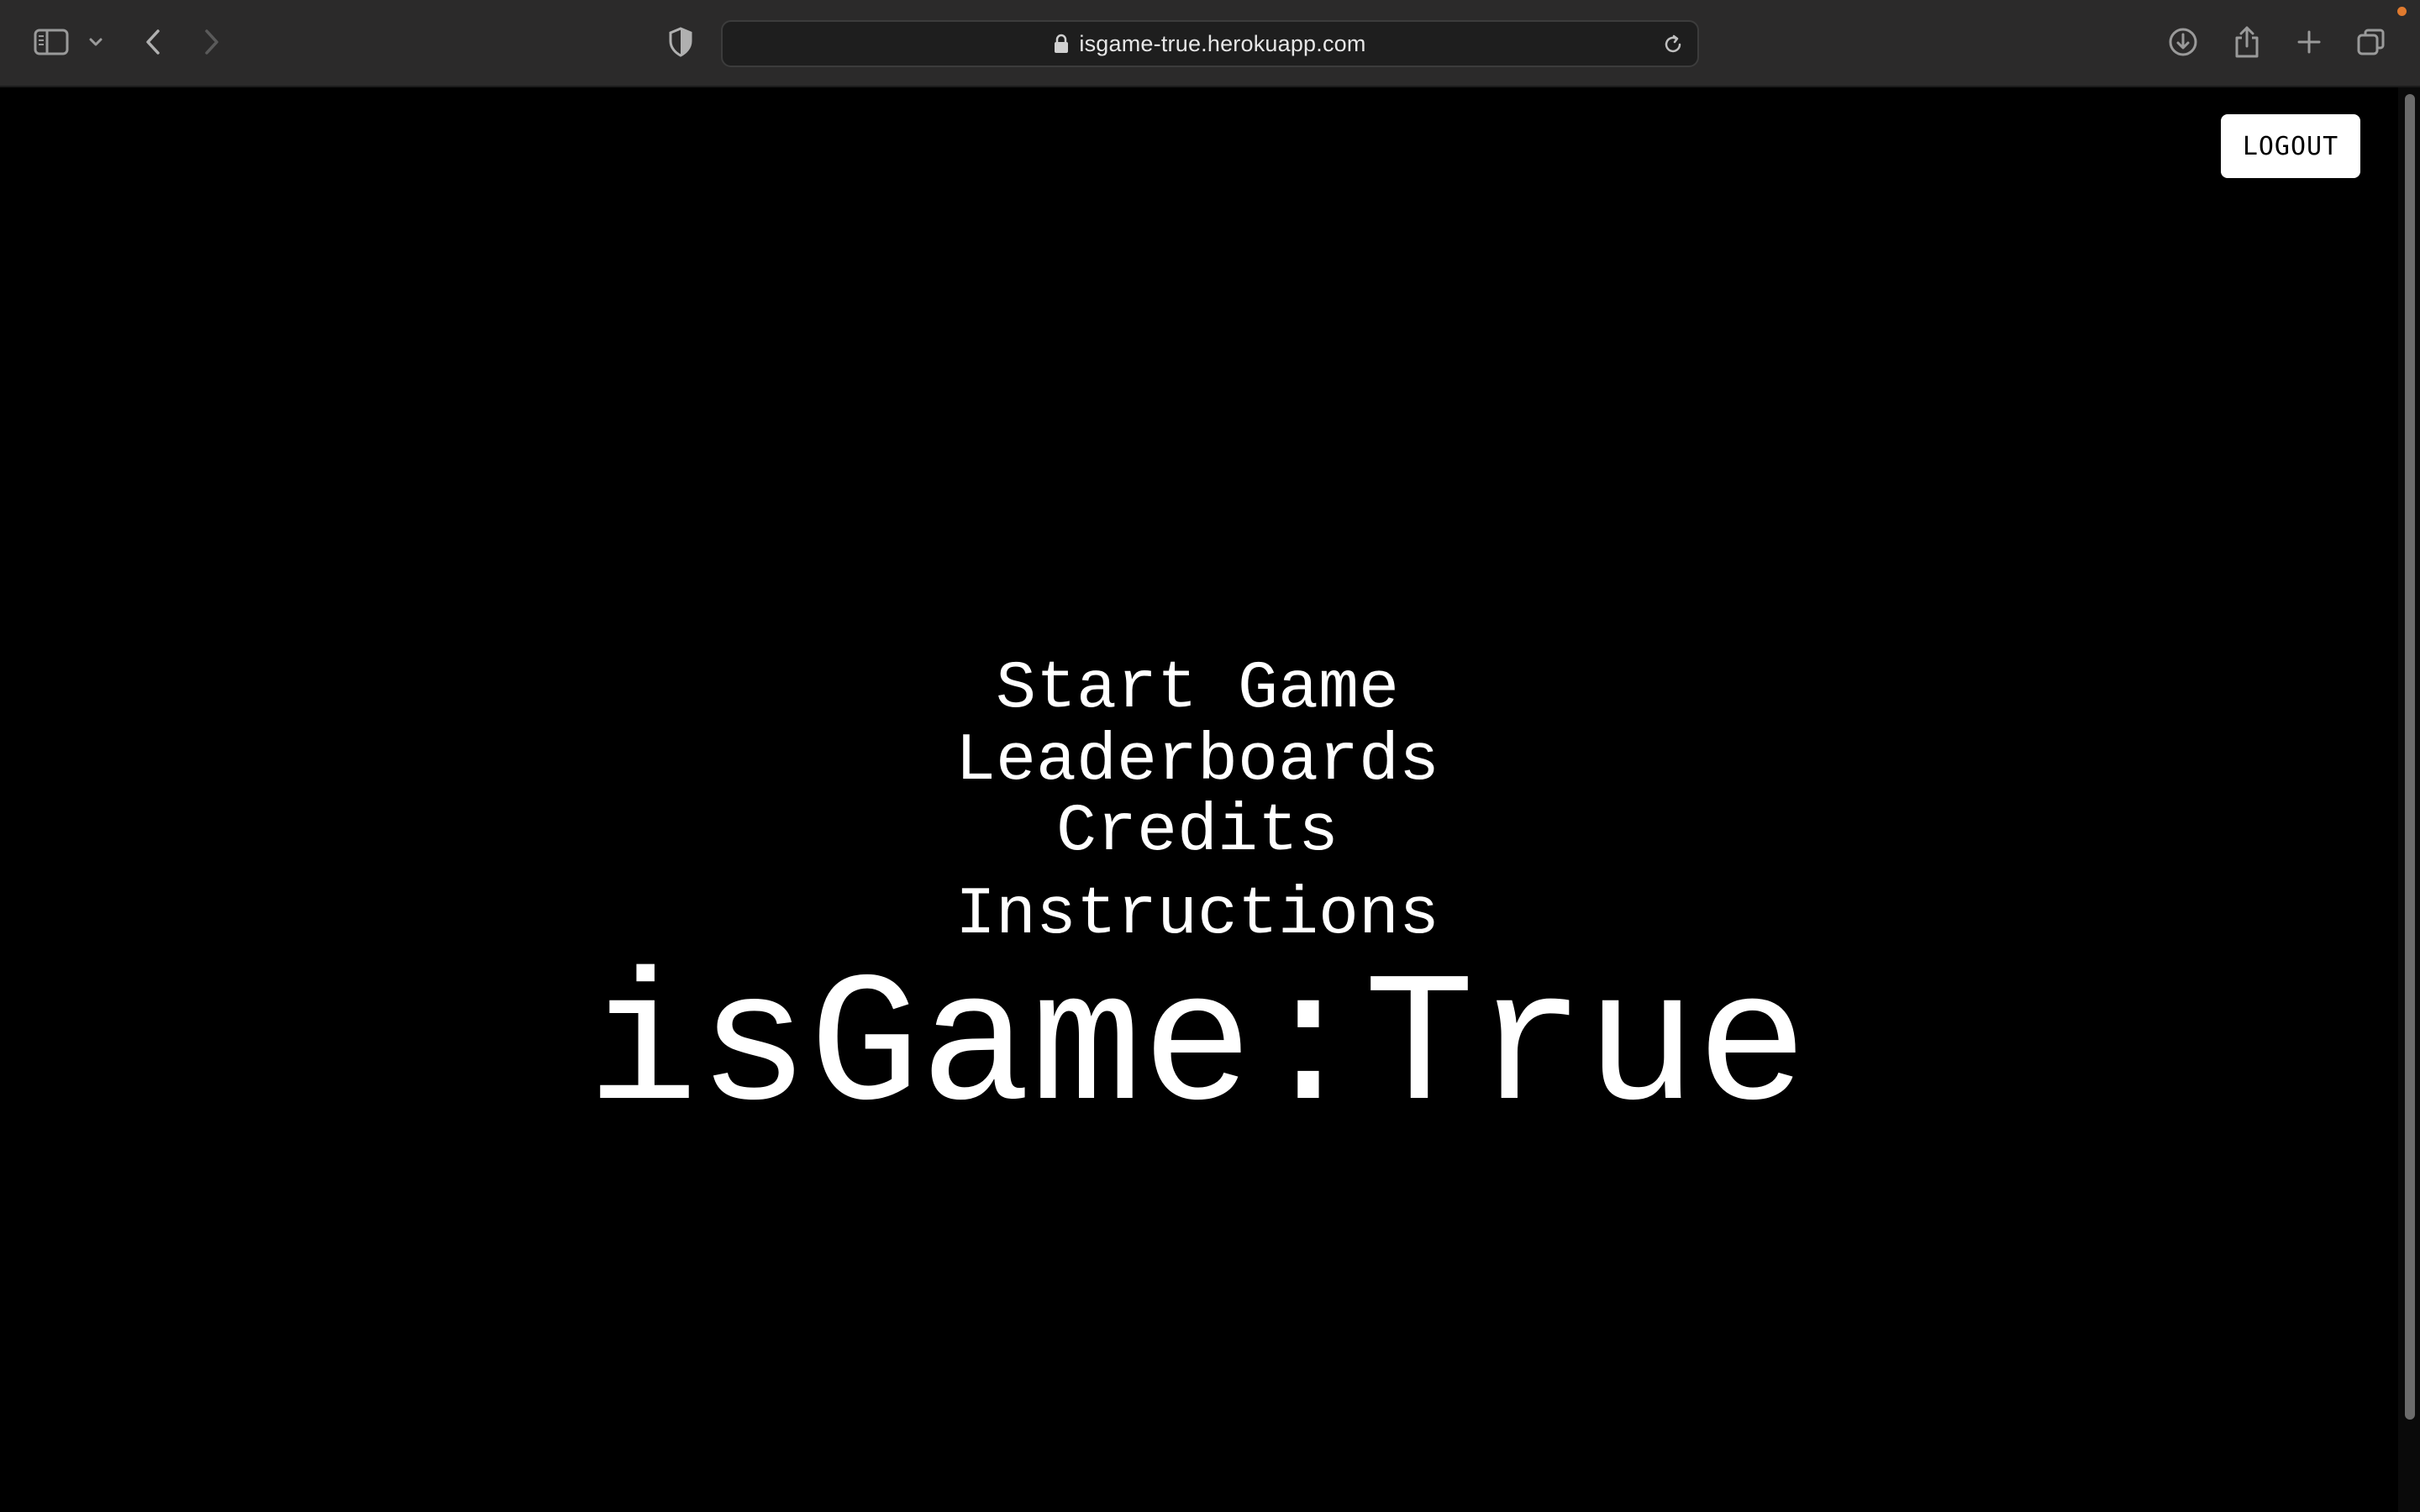  I want to click on address-bar: isgame-true.herokuapp.com, so click(1210, 43).